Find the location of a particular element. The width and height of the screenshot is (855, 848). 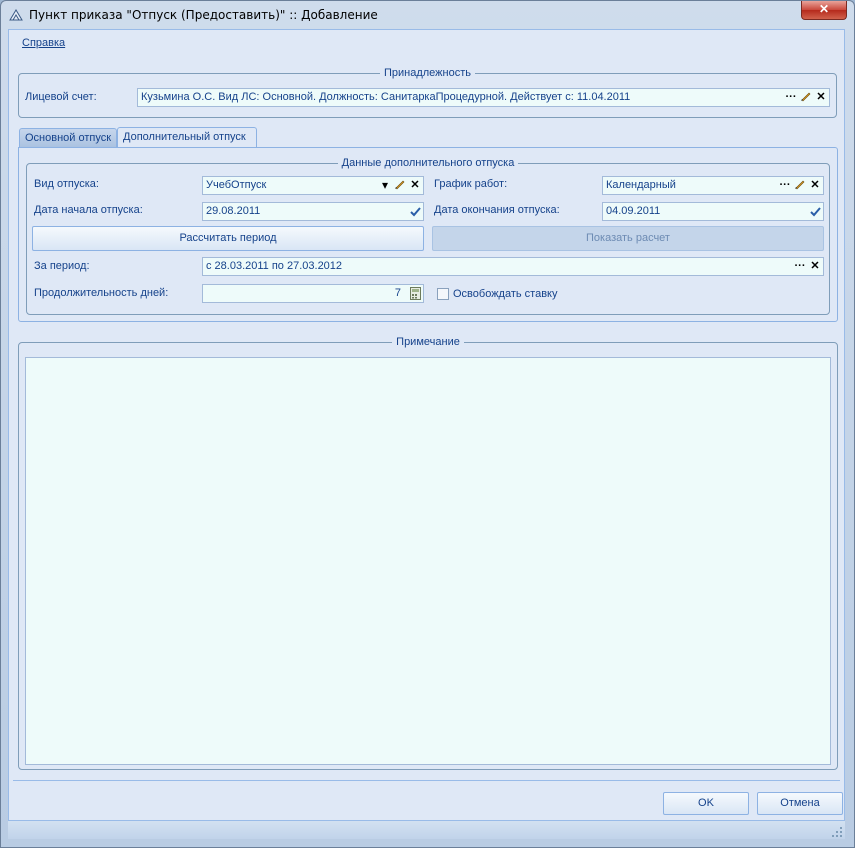

divider is located at coordinates (426, 780).